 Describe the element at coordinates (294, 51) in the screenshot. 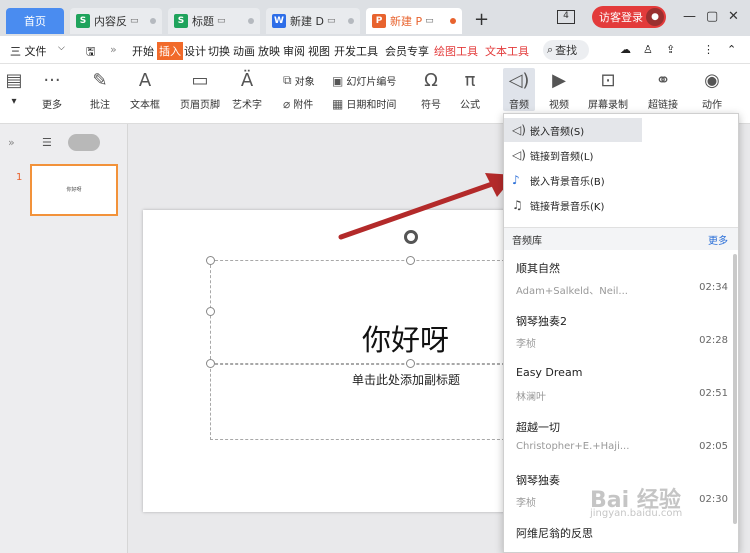

I see `menu-review: 审阅` at that location.